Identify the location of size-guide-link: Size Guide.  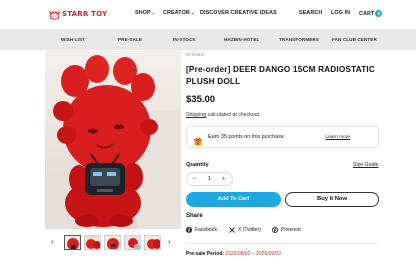
(365, 165).